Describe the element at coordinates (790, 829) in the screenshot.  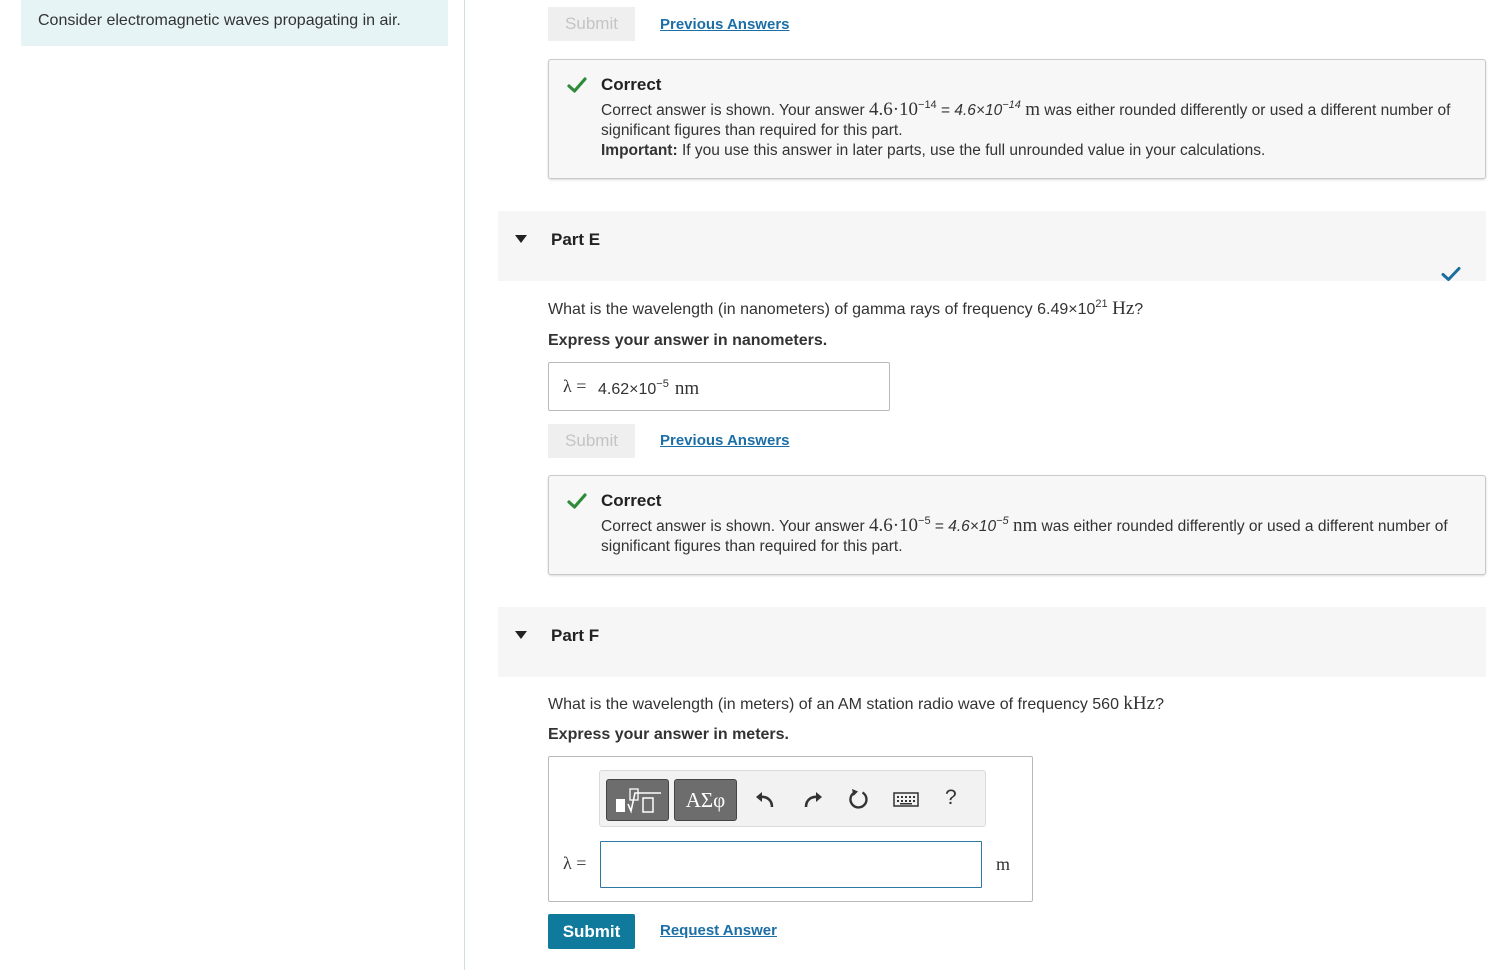
I see `part-f-answer-editor: ΑΣφ ? λ = m` at that location.